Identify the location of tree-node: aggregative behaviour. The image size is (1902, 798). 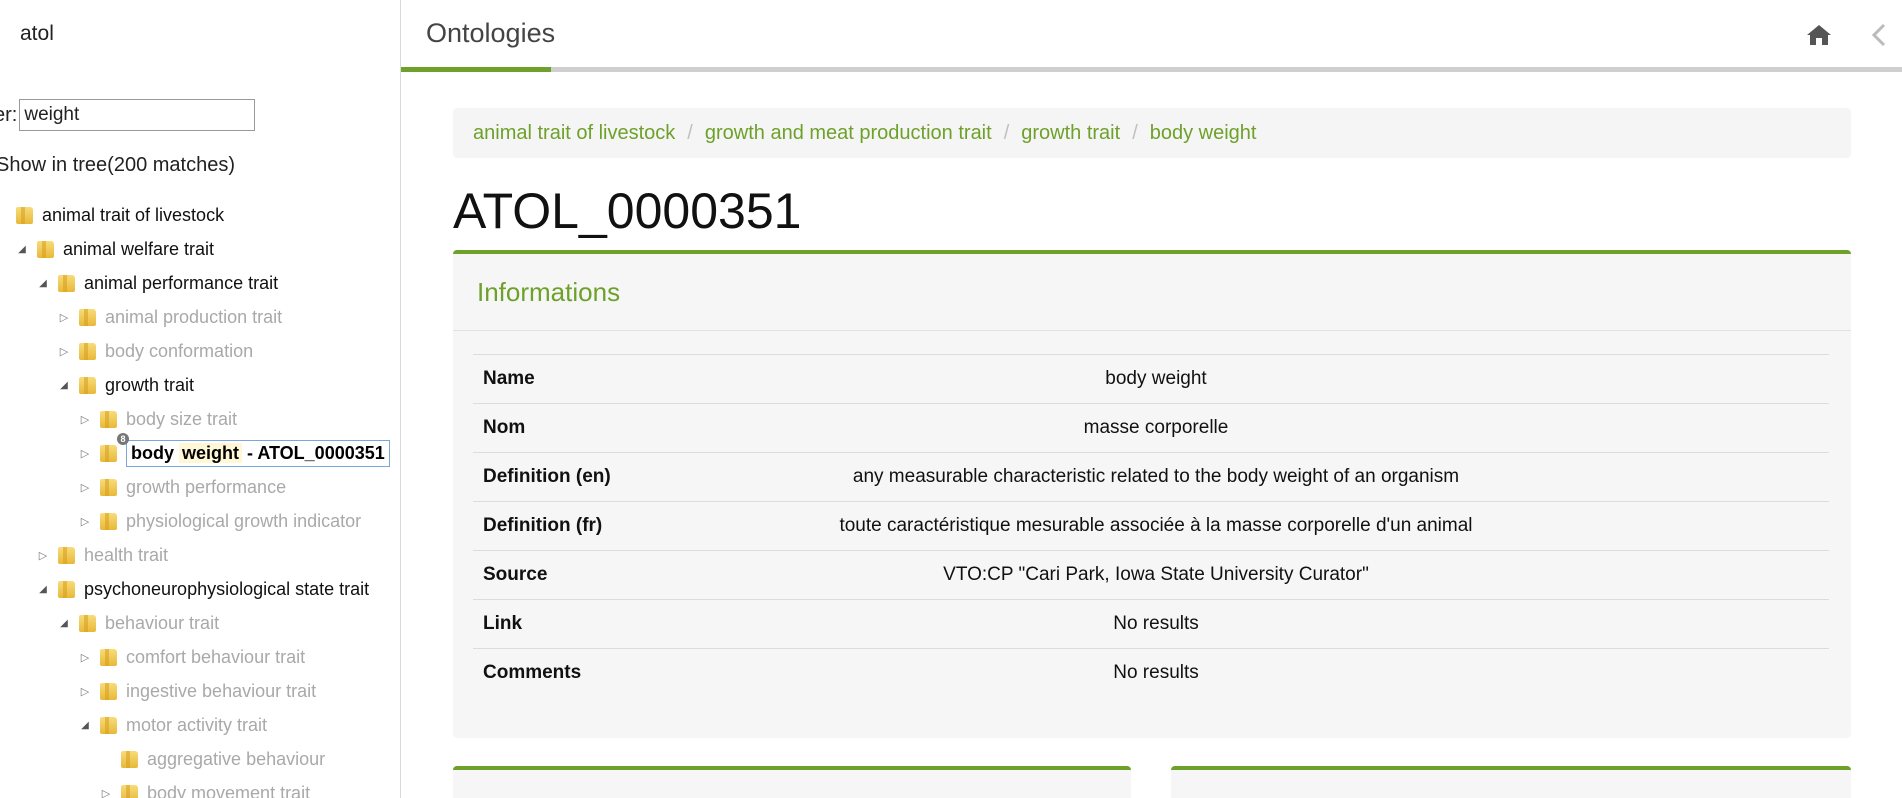
(212, 759).